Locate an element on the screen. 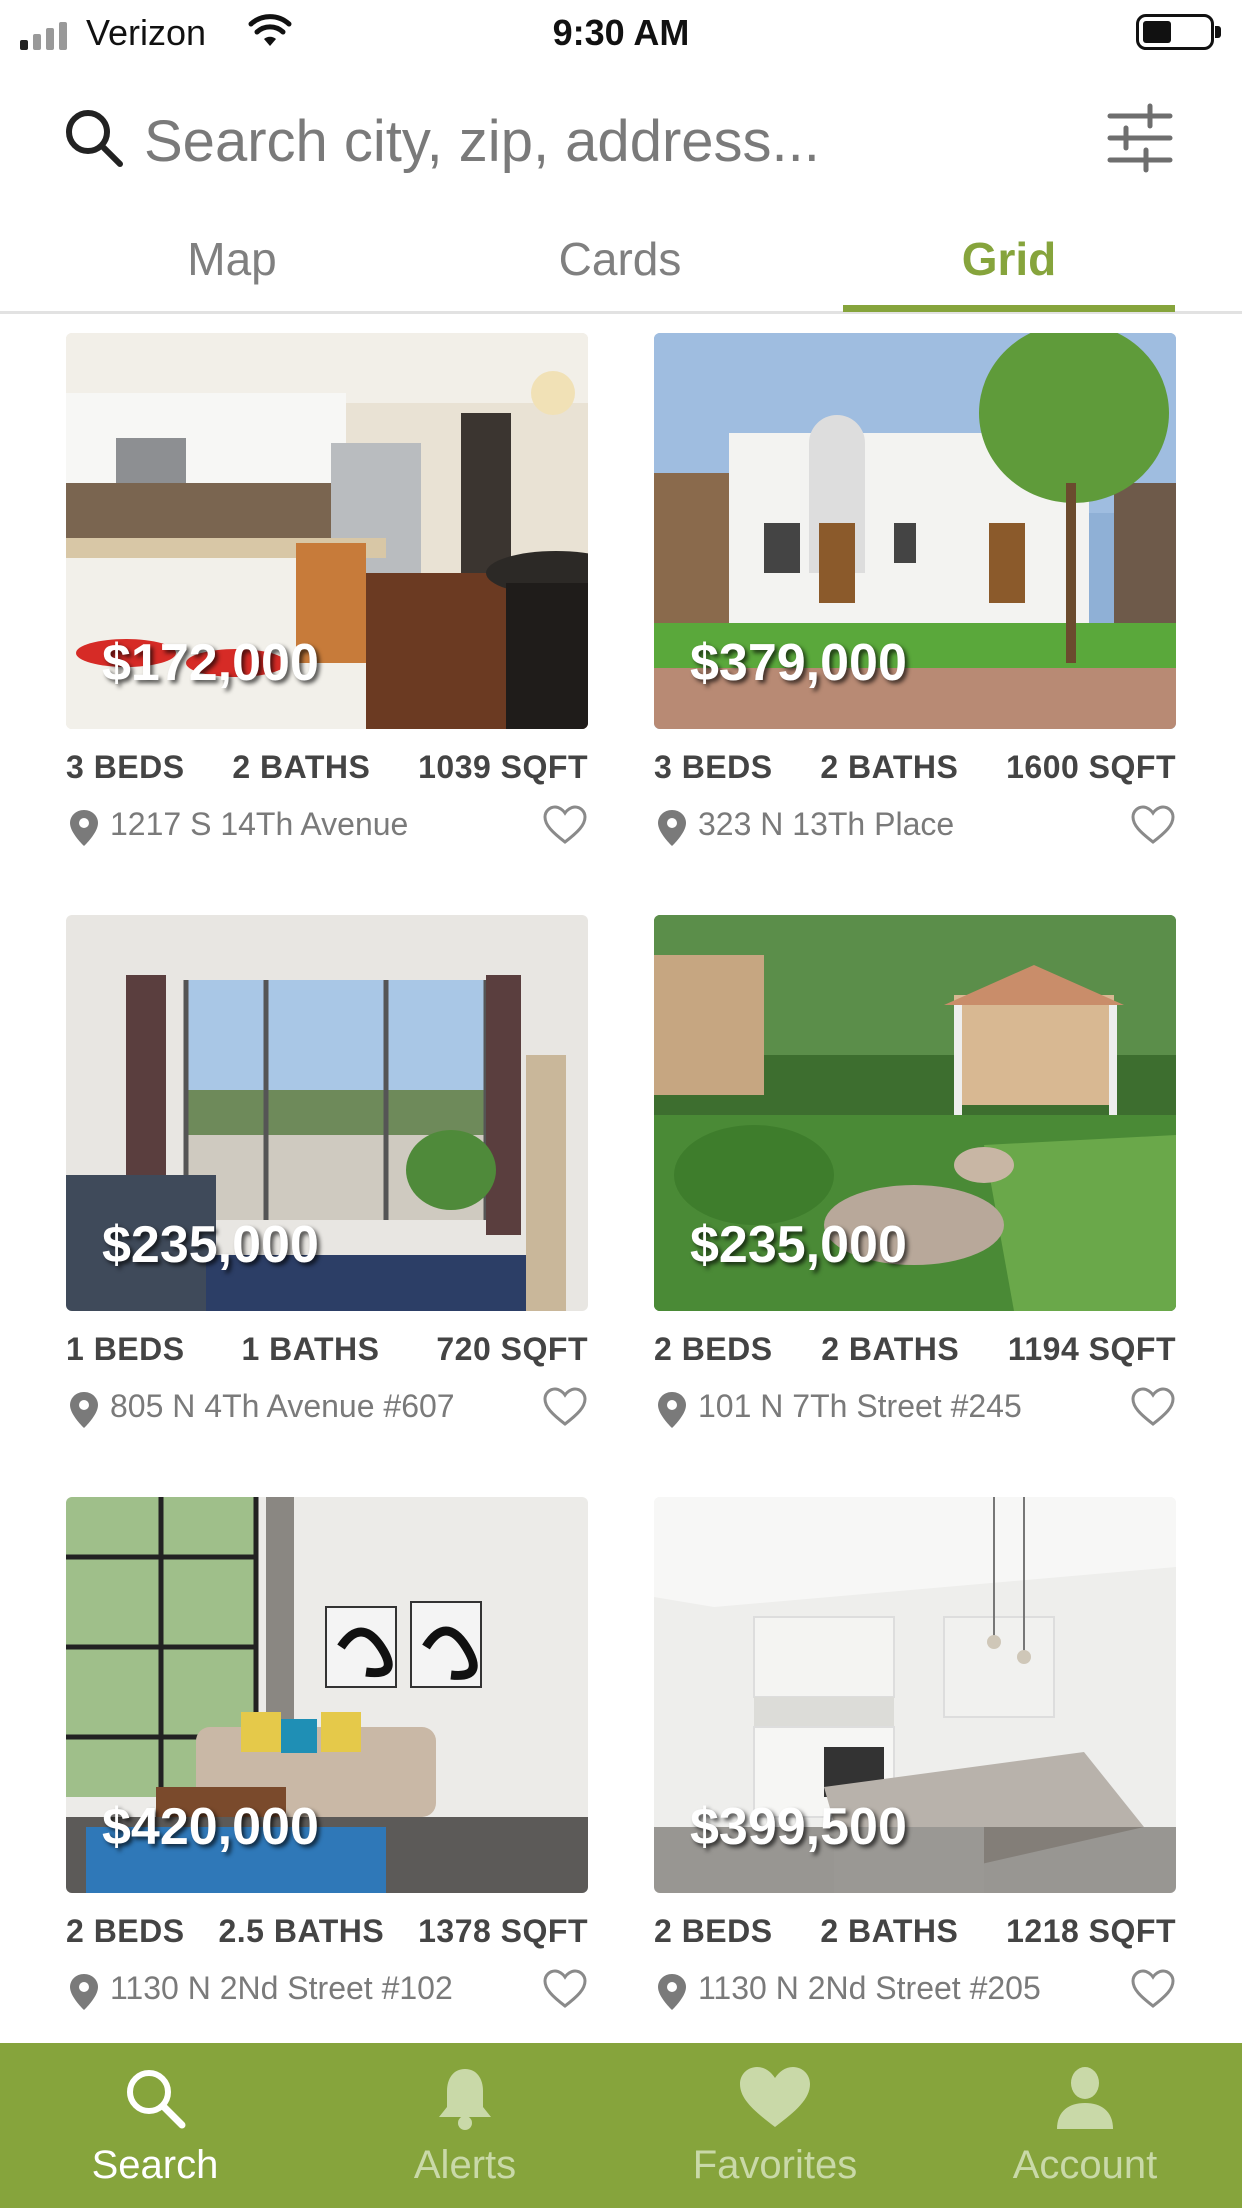 The width and height of the screenshot is (1242, 2208). listing-address: 805 N 4Th Avenue #607 is located at coordinates (282, 1406).